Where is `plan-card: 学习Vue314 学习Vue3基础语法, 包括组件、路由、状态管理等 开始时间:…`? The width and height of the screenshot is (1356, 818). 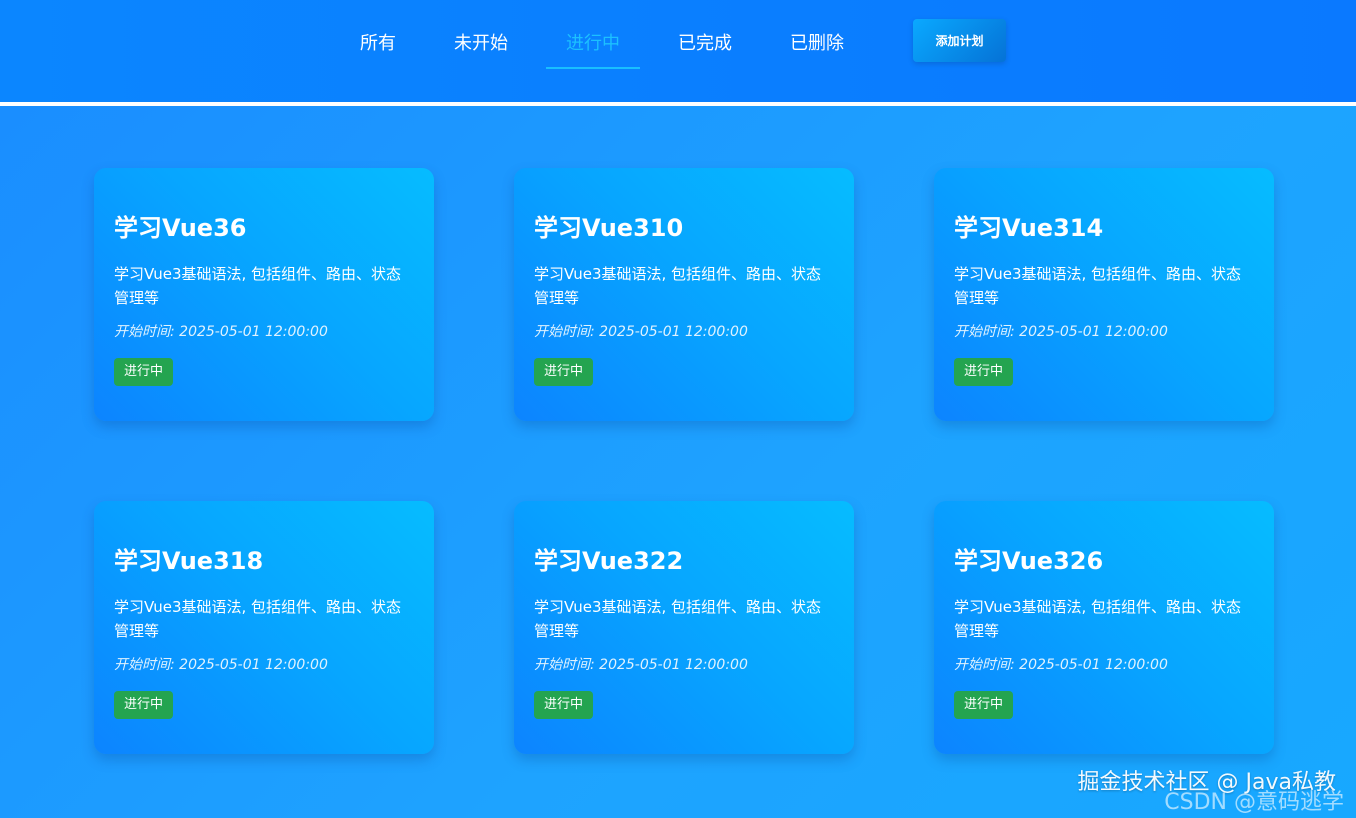
plan-card: 学习Vue314 学习Vue3基础语法, 包括组件、路由、状态管理等 开始时间:… is located at coordinates (1104, 294).